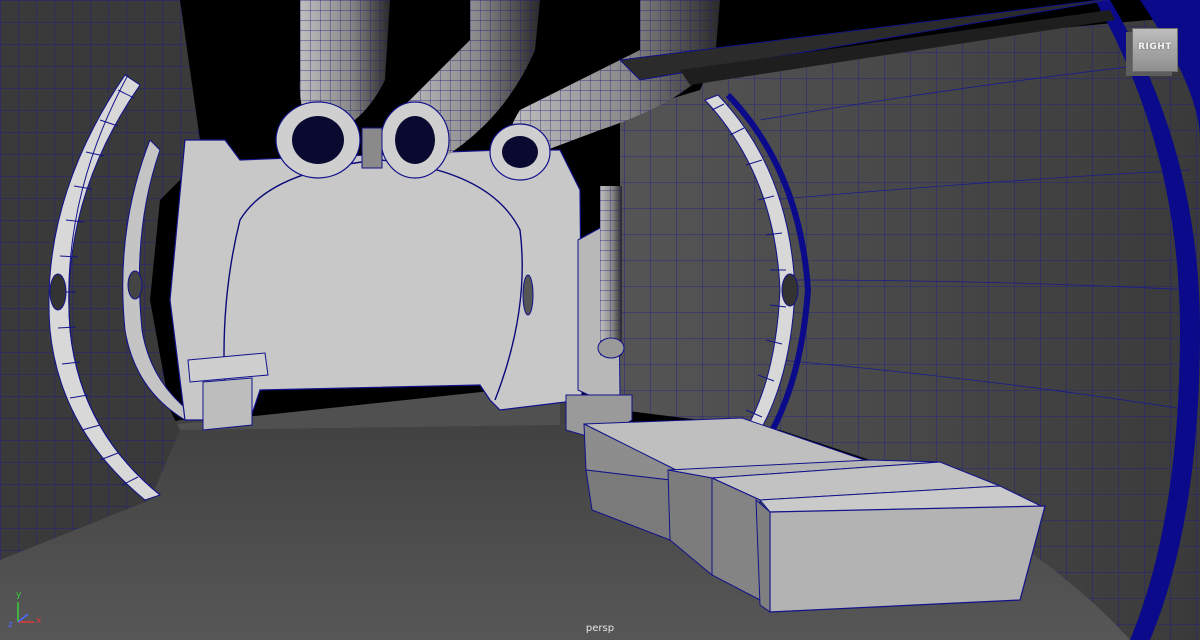 The width and height of the screenshot is (1200, 640). What do you see at coordinates (600, 628) in the screenshot?
I see `camera-label: persp` at bounding box center [600, 628].